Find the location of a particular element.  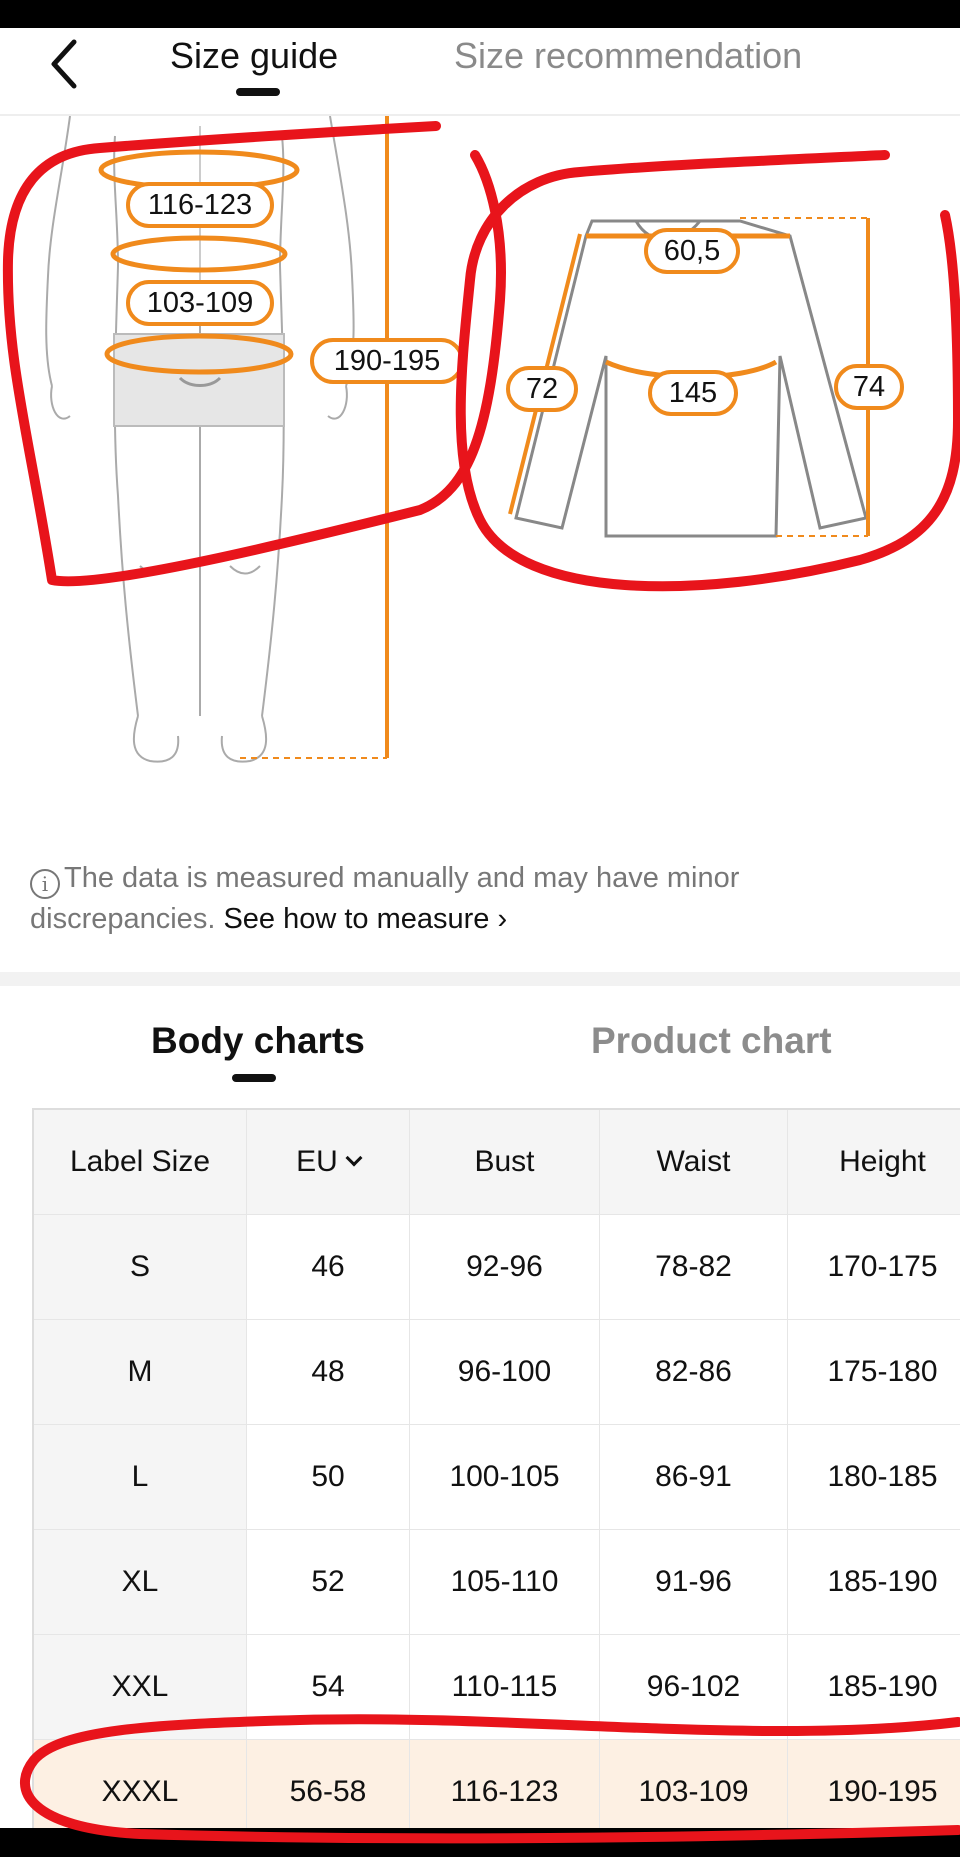

header-eu-dropdown: EU is located at coordinates (328, 1162).